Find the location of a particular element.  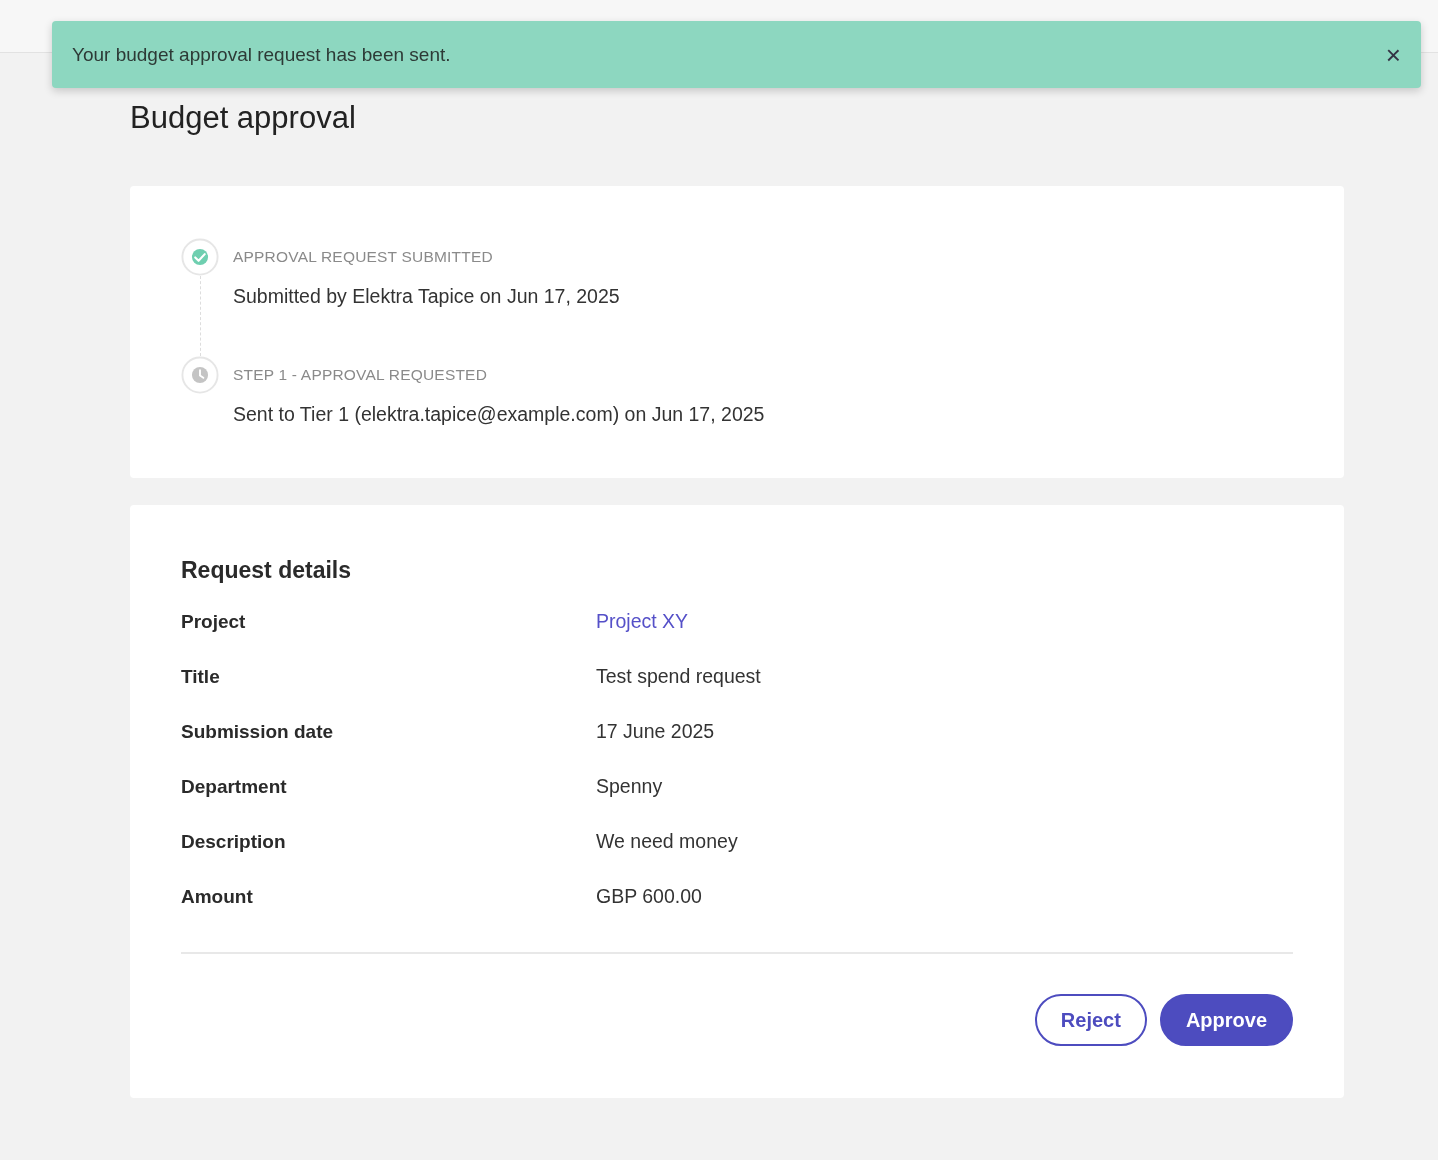

field-value: 17 June 2025 is located at coordinates (656, 731).